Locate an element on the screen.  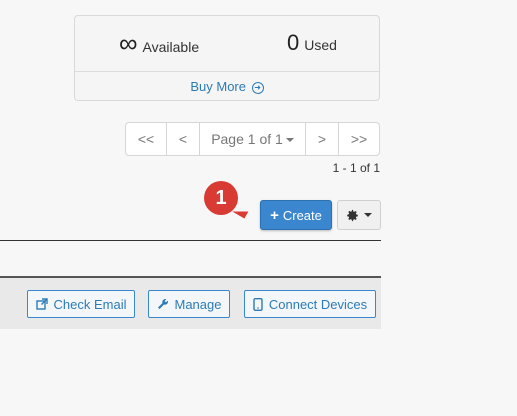
quota-available: ∞ Available is located at coordinates (159, 43).